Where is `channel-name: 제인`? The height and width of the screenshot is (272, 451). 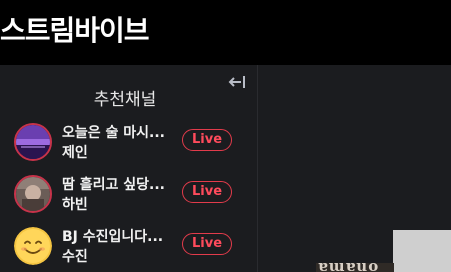
channel-name: 제인 is located at coordinates (75, 153).